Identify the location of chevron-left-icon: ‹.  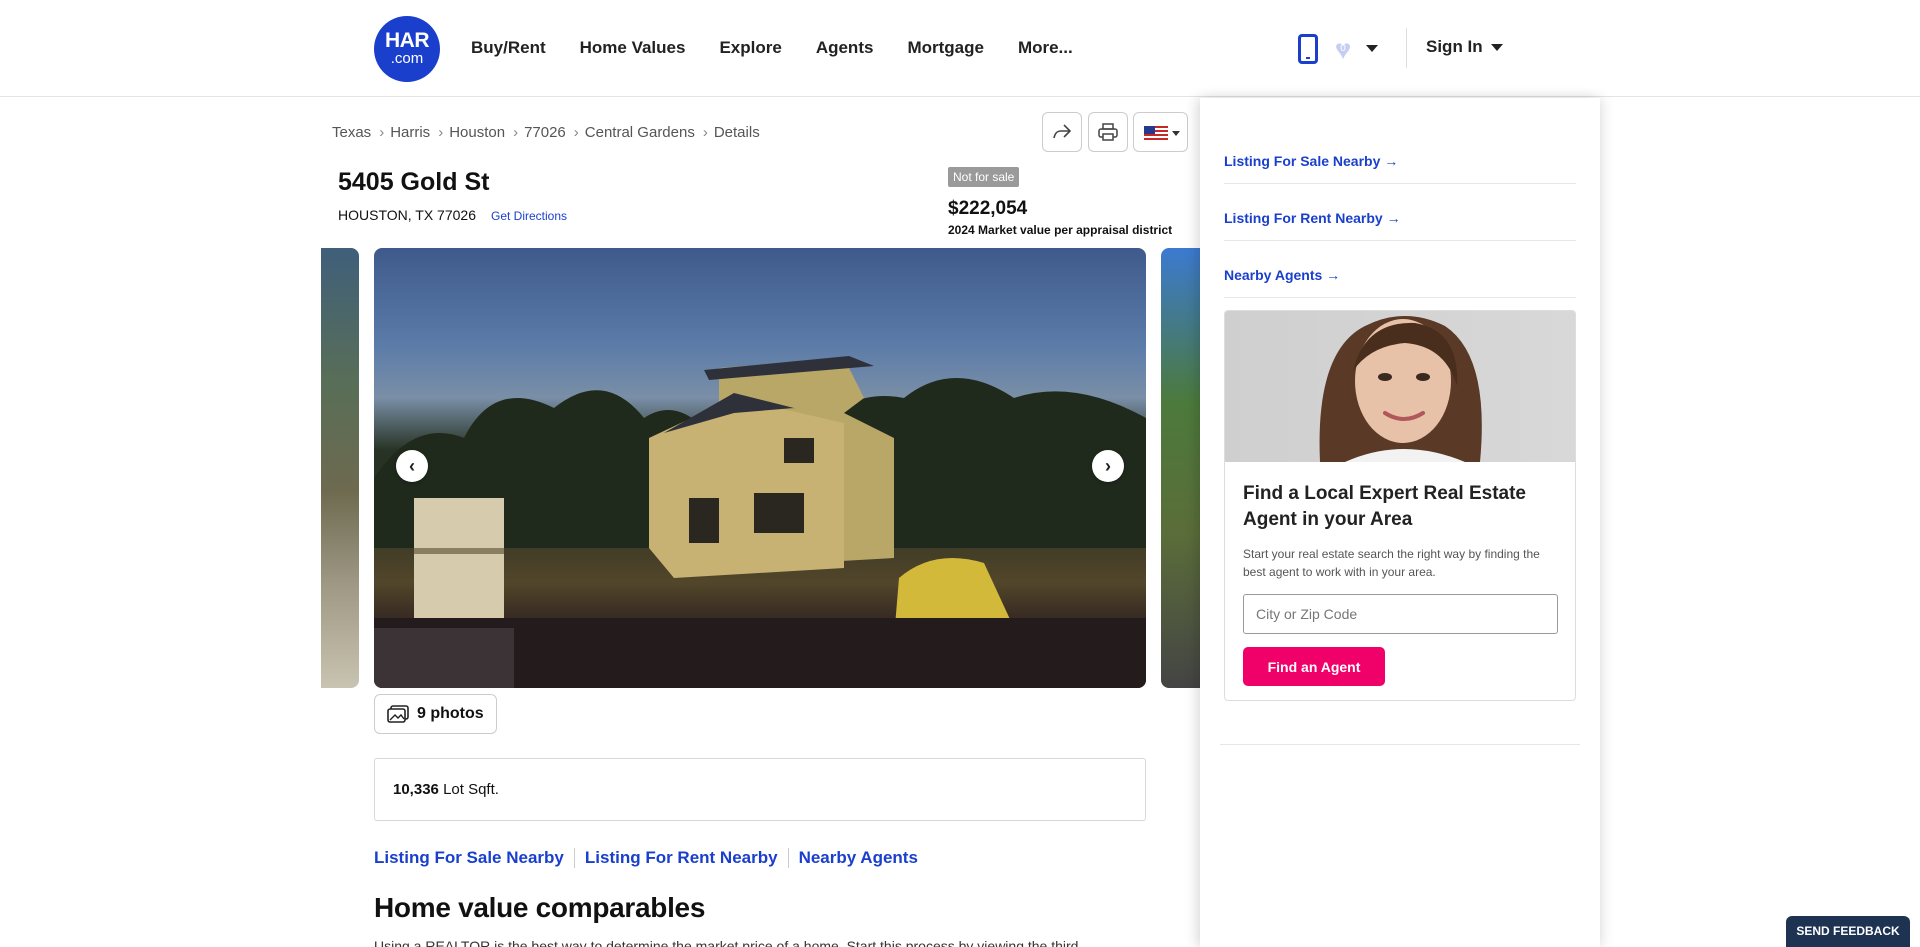
(412, 465).